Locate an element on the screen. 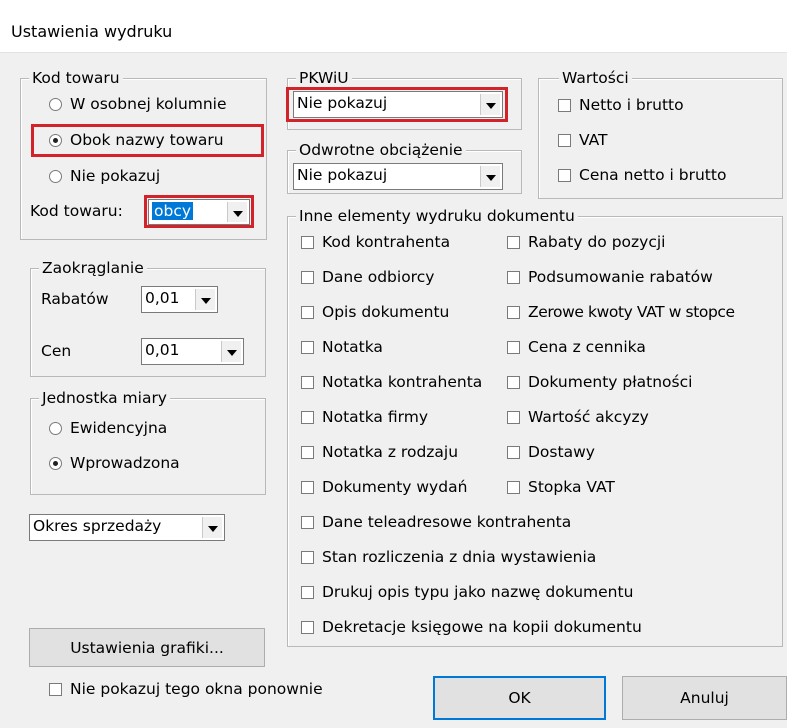 Image resolution: width=787 pixels, height=728 pixels. window-title: Ustawienia wydruku is located at coordinates (92, 31).